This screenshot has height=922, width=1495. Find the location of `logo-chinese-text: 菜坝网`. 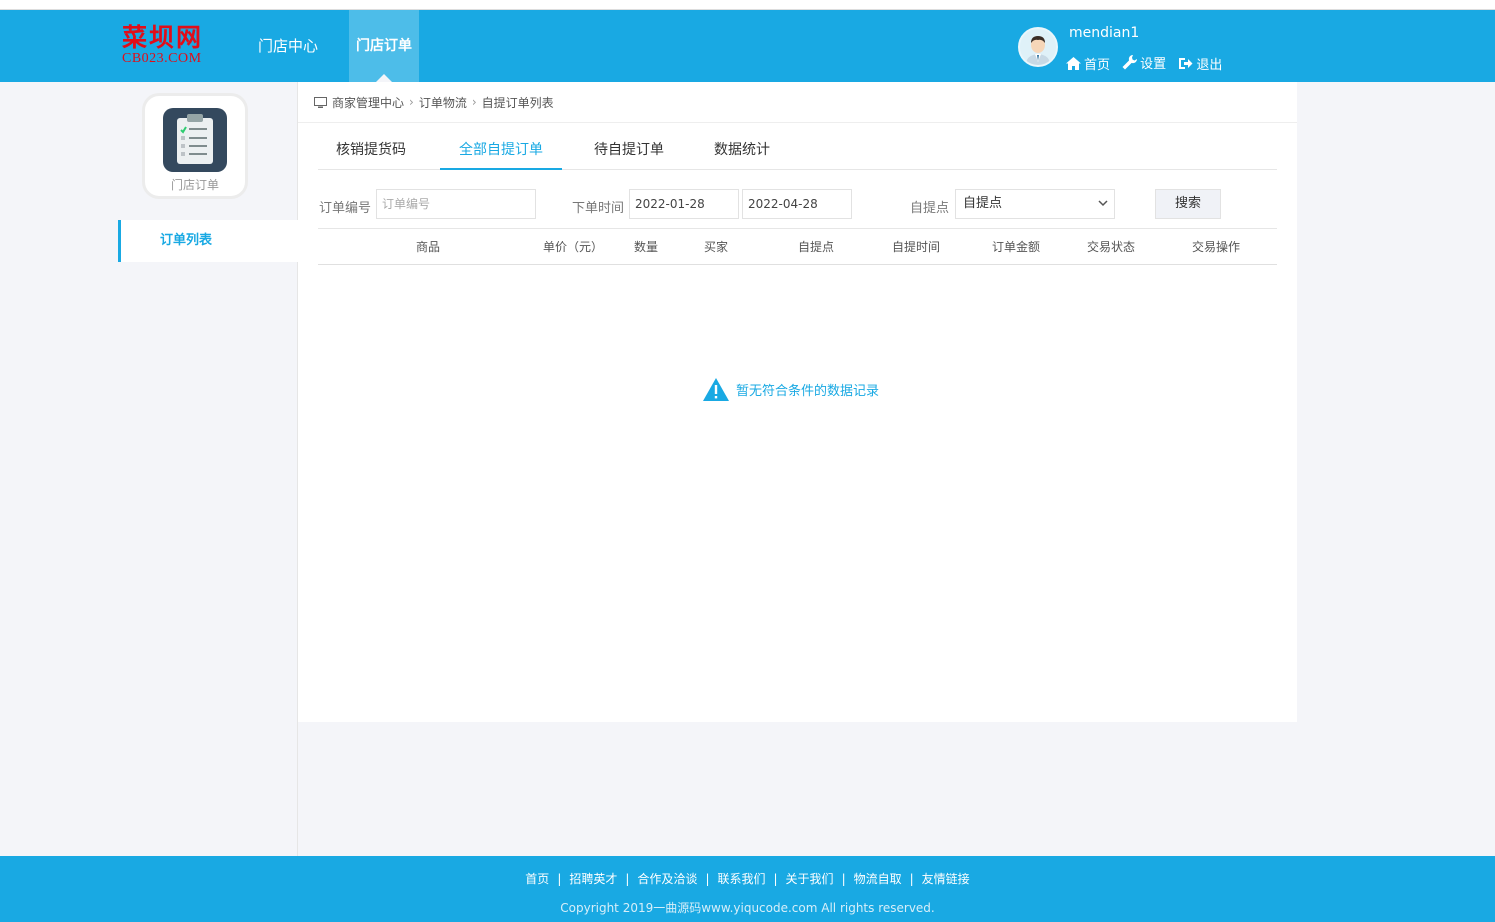

logo-chinese-text: 菜坝网 is located at coordinates (163, 37).